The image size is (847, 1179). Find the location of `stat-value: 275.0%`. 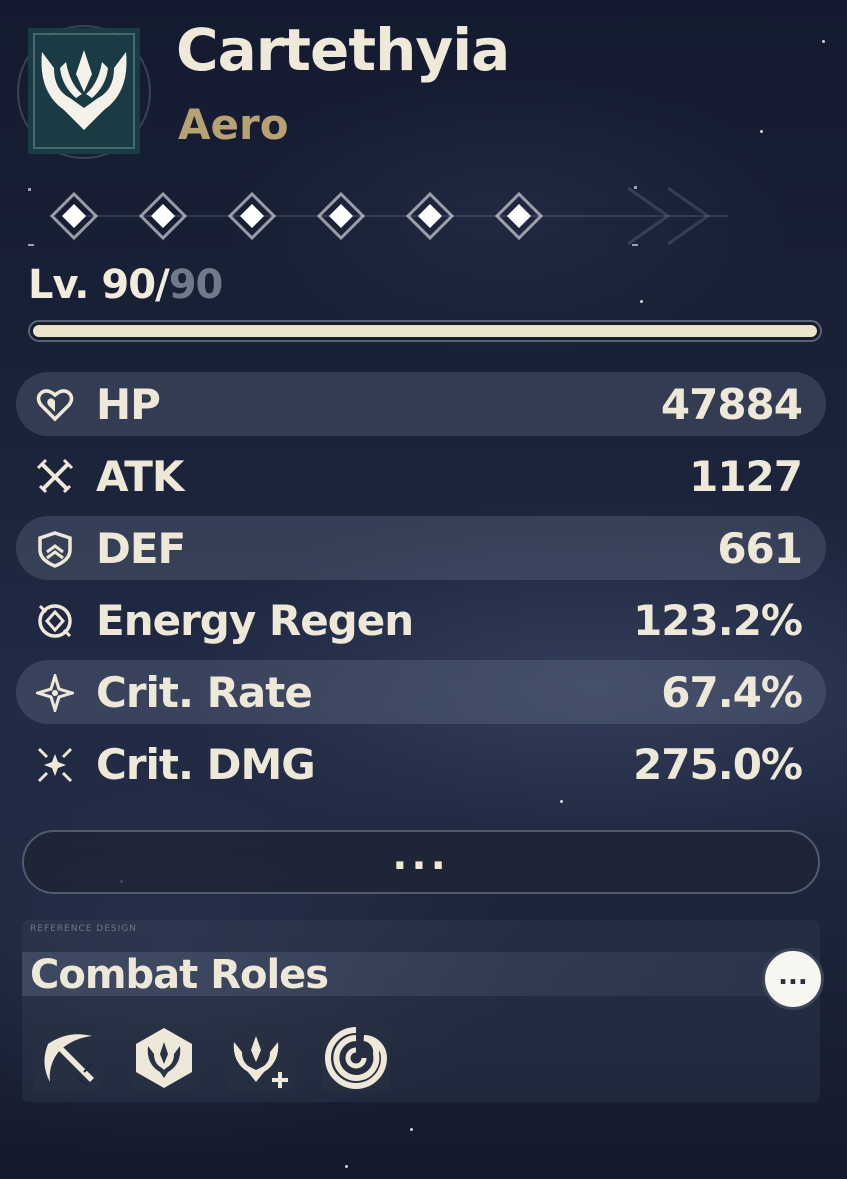

stat-value: 275.0% is located at coordinates (718, 764).